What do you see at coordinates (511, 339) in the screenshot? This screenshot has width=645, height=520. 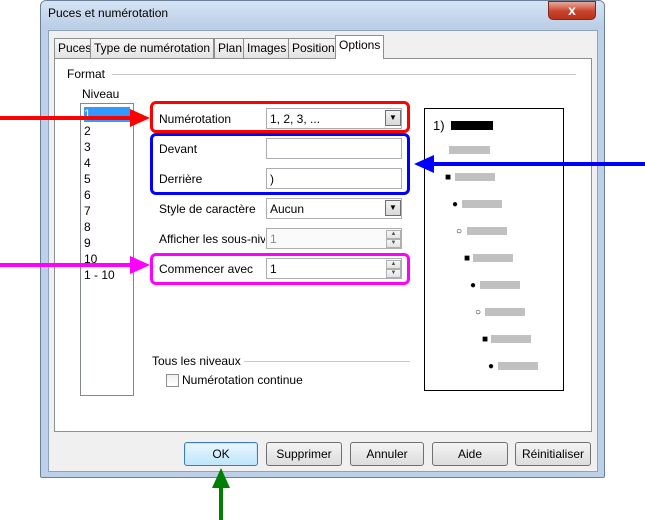 I see `preview-level9-bar` at bounding box center [511, 339].